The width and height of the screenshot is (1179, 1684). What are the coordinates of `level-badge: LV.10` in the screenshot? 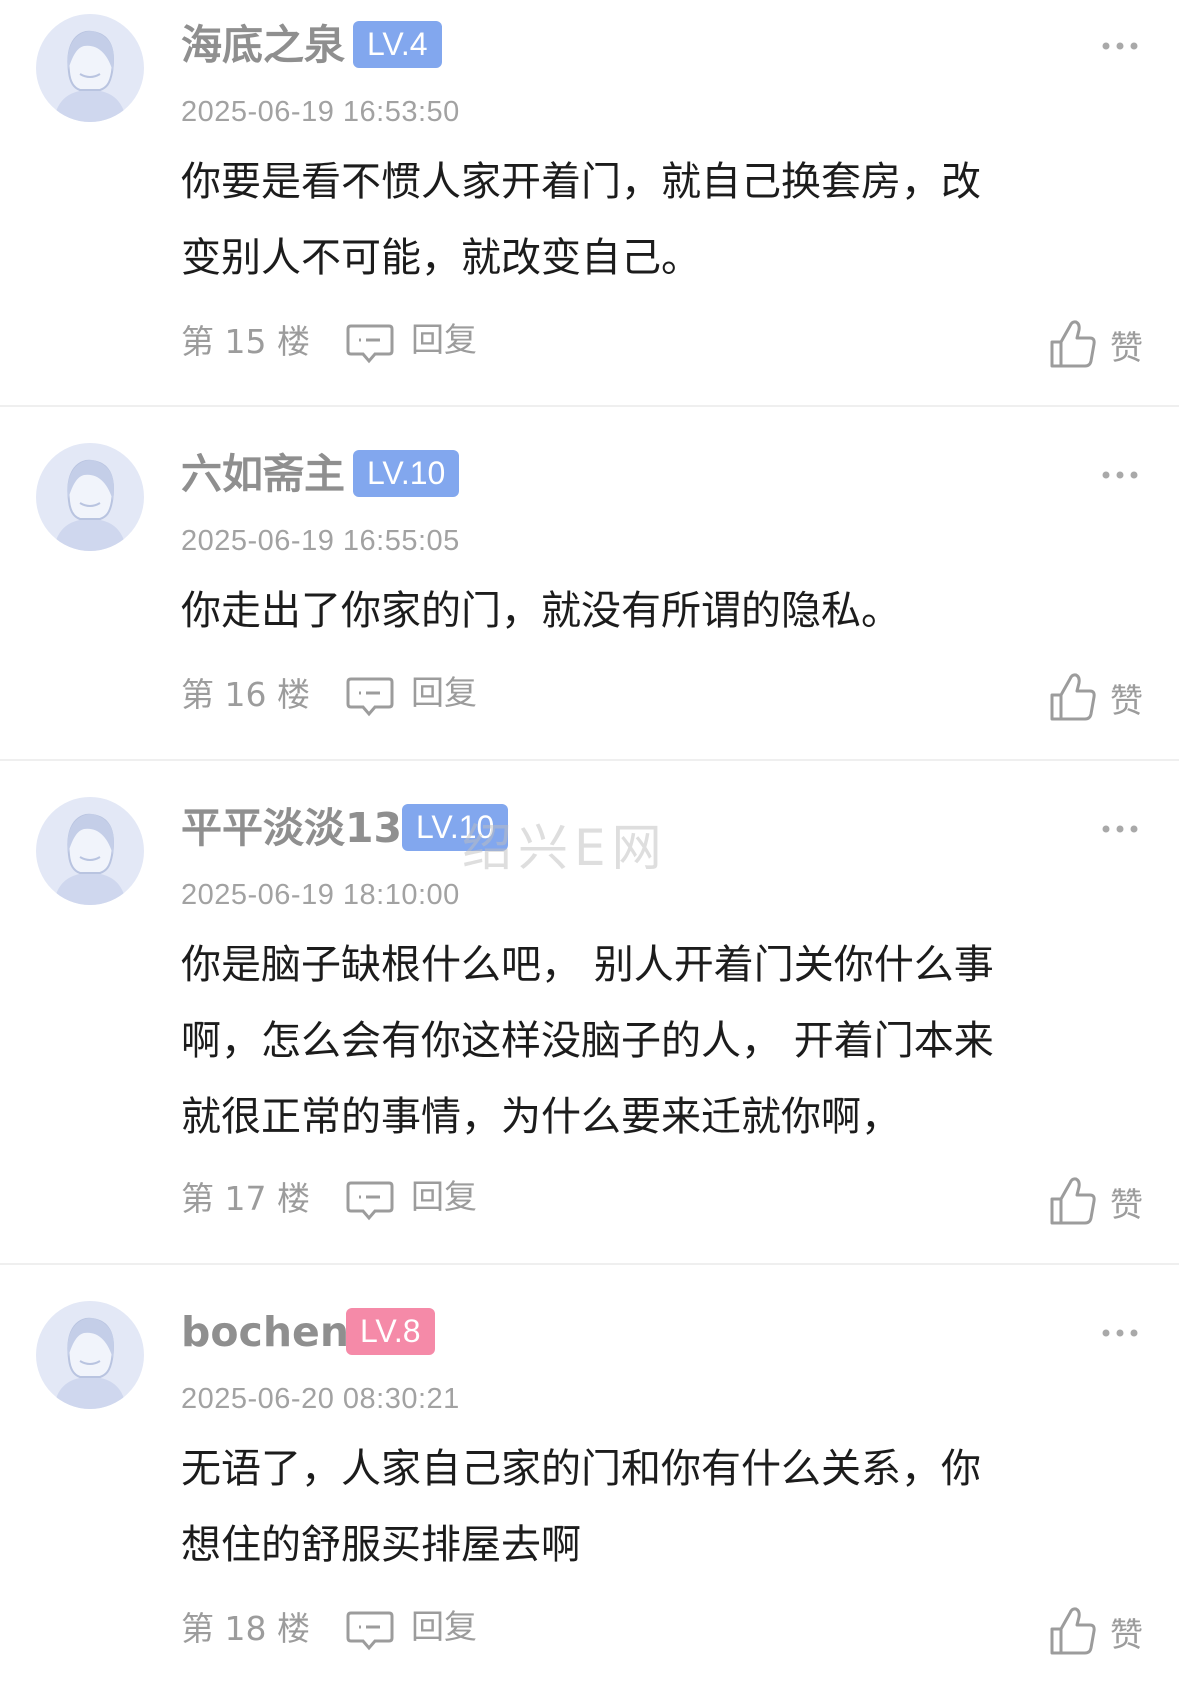 It's located at (406, 473).